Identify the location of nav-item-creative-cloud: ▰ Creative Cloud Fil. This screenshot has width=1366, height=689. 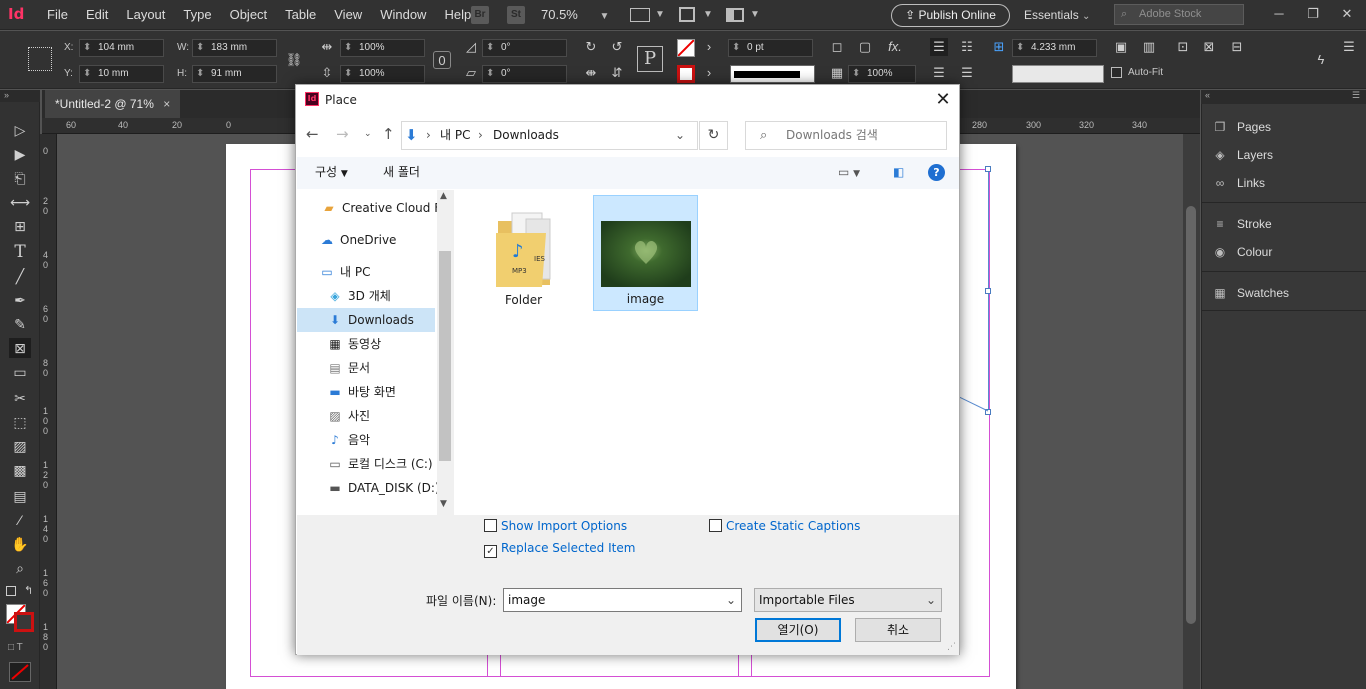
(379, 208).